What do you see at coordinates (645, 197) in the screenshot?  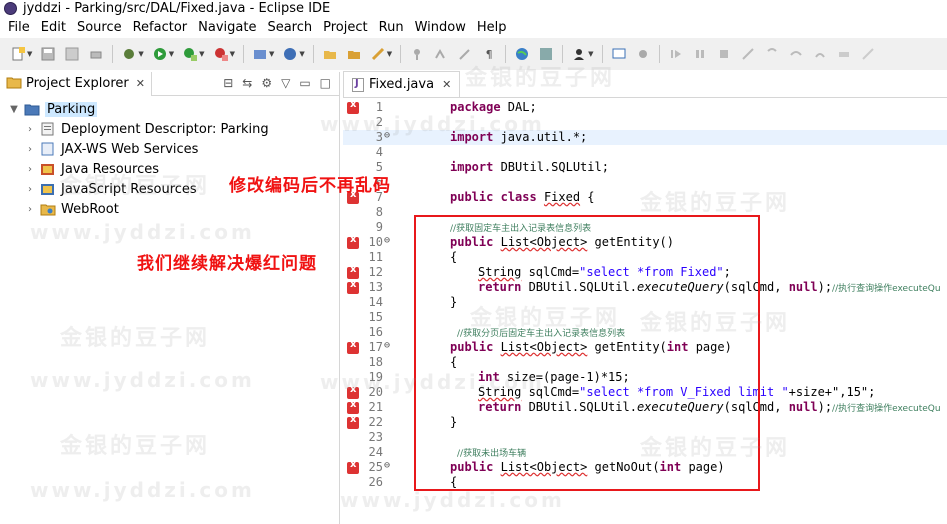 I see `code-line: 7 public class Fixed {` at bounding box center [645, 197].